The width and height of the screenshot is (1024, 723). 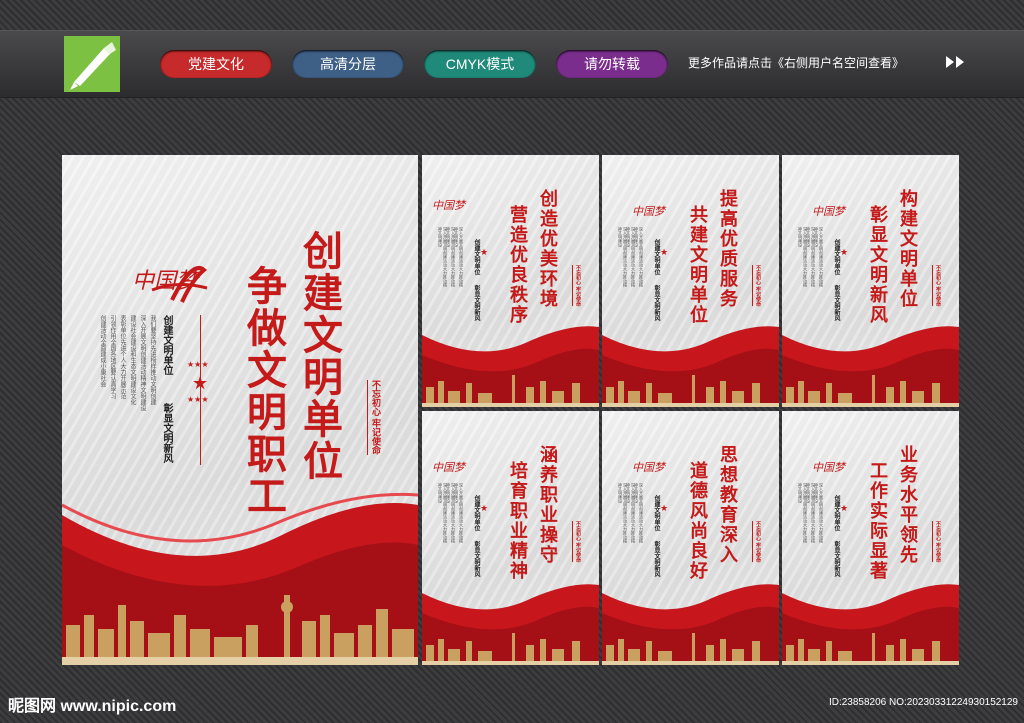 I want to click on main-body-col: 表彰单位先进个人大力开展示范, so click(x=122, y=357).